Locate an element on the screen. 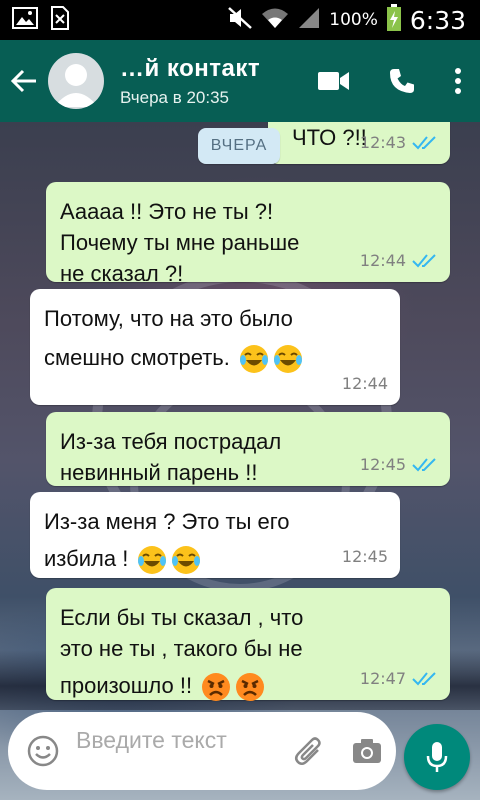 This screenshot has height=800, width=480. camera-button is located at coordinates (367, 751).